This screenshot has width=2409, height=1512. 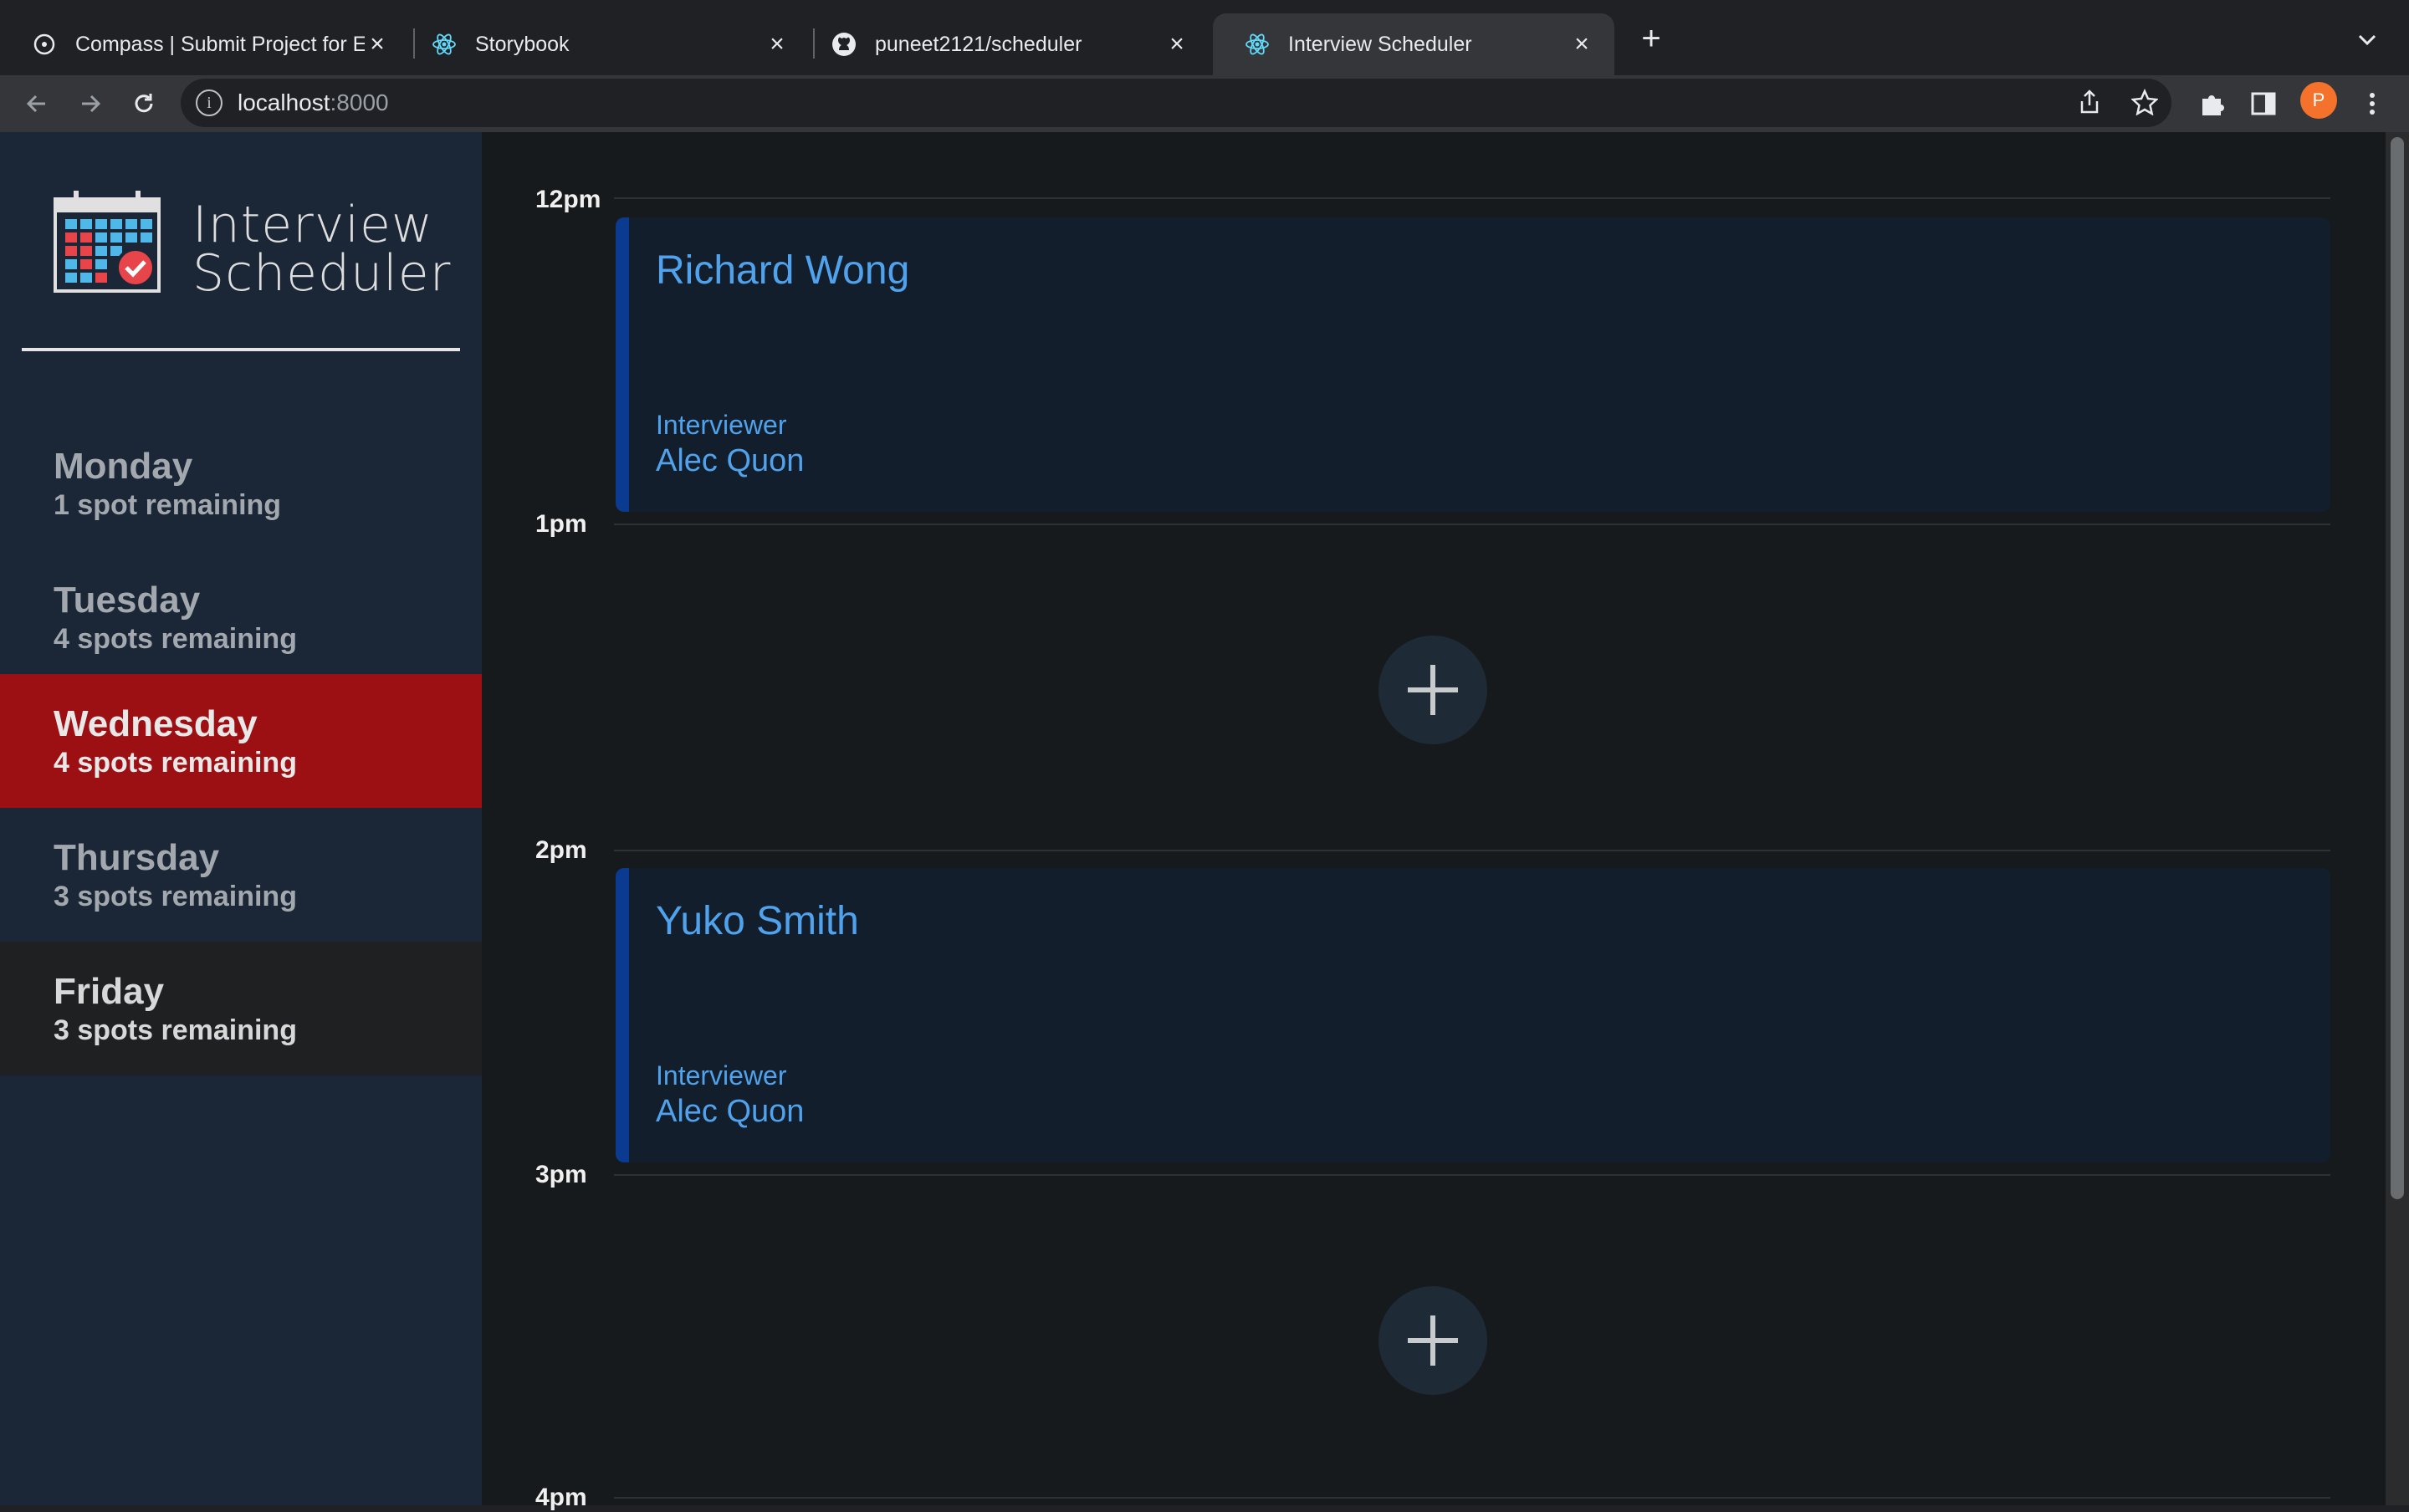 I want to click on day-list-item-thursday: Thursday 3 spots remaining, so click(x=241, y=875).